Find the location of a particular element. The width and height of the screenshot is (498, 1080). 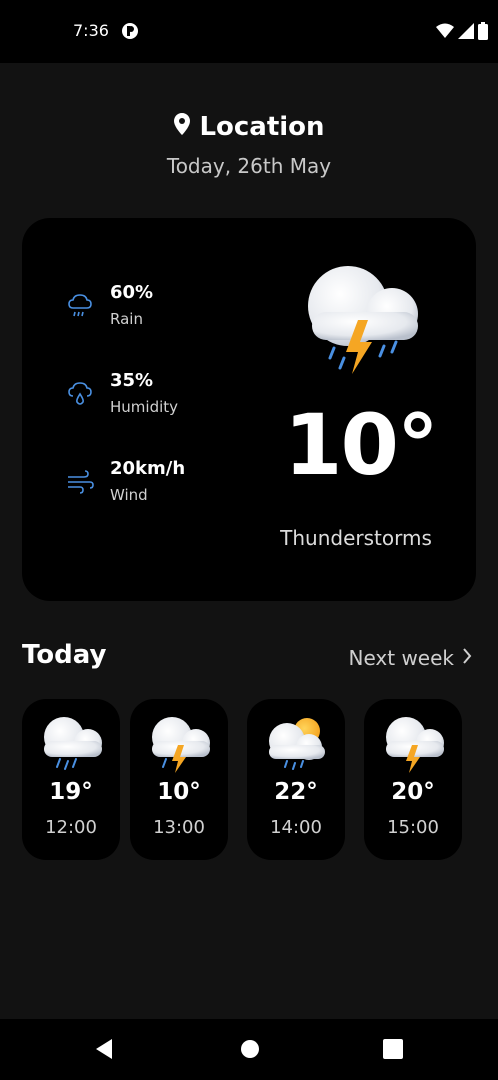

hourly-card: 10° 13:00 is located at coordinates (179, 779).